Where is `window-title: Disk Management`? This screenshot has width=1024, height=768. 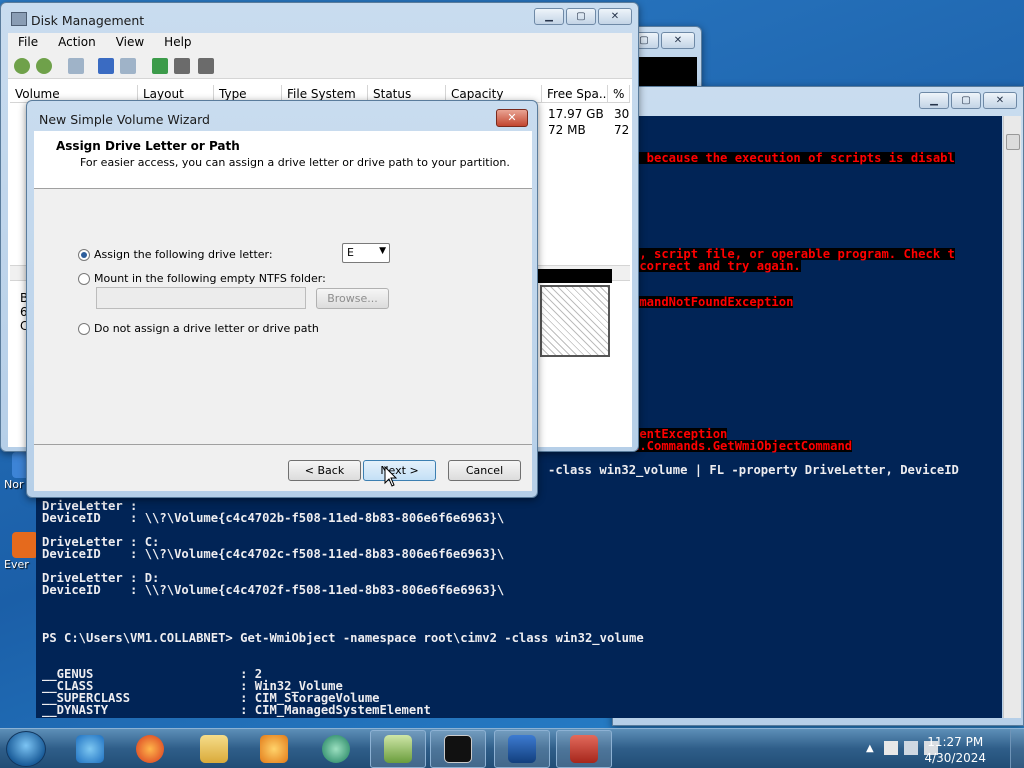
window-title: Disk Management is located at coordinates (88, 20).